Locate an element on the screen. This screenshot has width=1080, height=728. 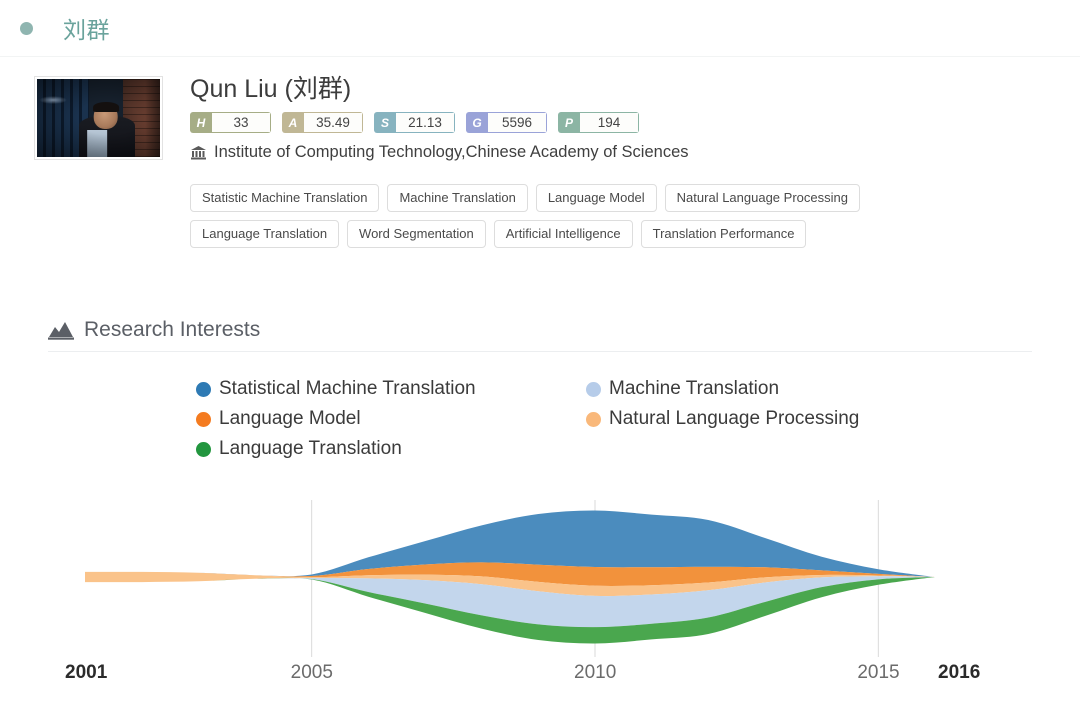
metric-badge: H 33 is located at coordinates (230, 122).